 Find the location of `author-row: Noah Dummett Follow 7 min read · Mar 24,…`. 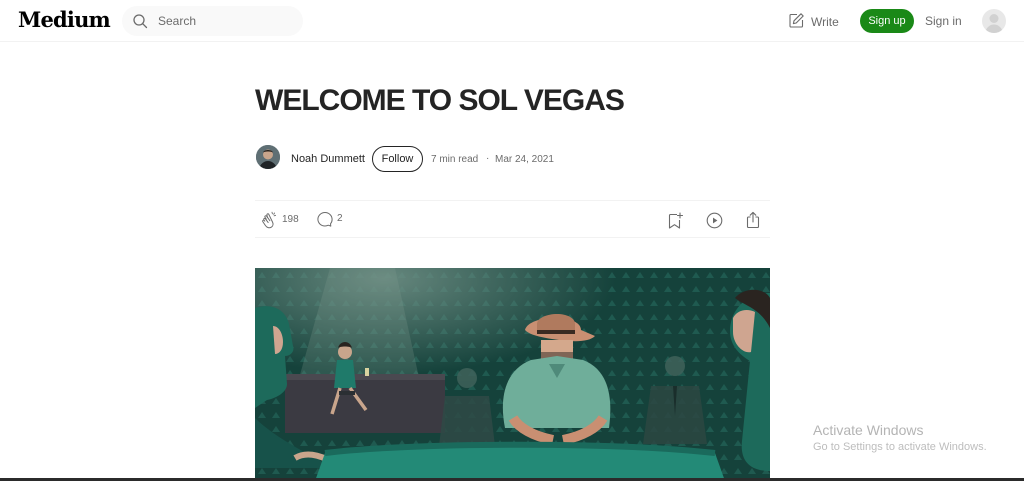

author-row: Noah Dummett Follow 7 min read · Mar 24,… is located at coordinates (516, 159).